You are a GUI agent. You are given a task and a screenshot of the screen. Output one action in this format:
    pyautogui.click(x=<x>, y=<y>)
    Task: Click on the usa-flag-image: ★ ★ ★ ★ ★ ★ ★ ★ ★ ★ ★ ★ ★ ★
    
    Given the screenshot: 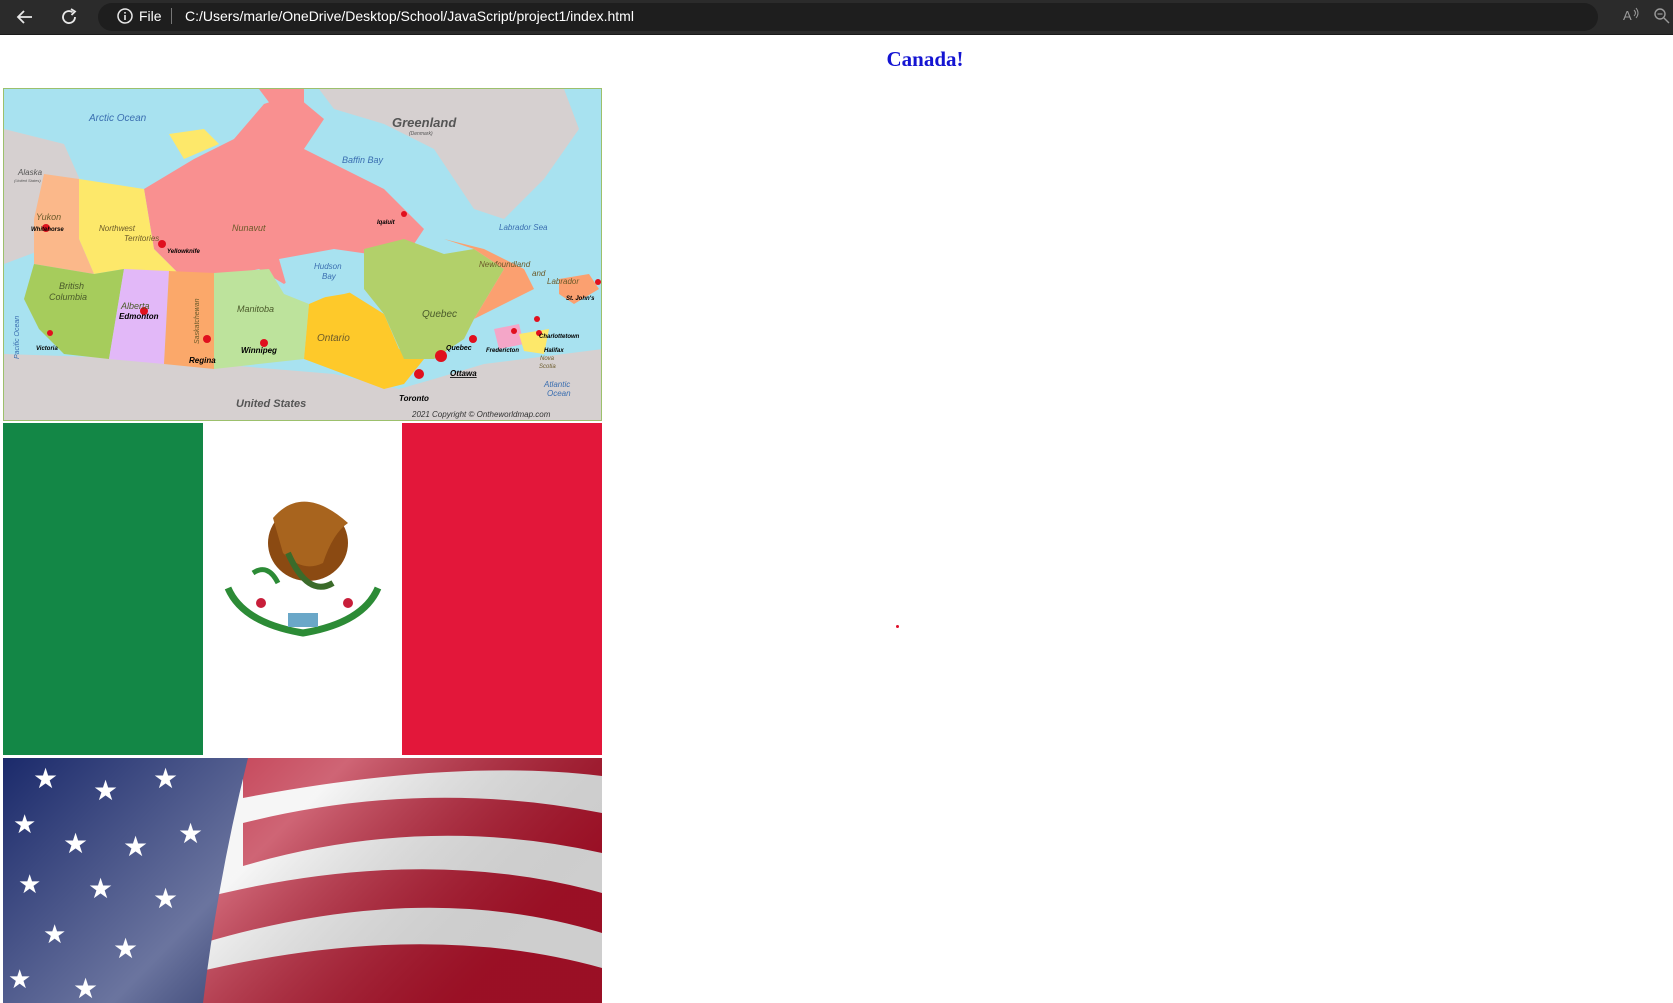 What is the action you would take?
    pyautogui.click(x=302, y=880)
    